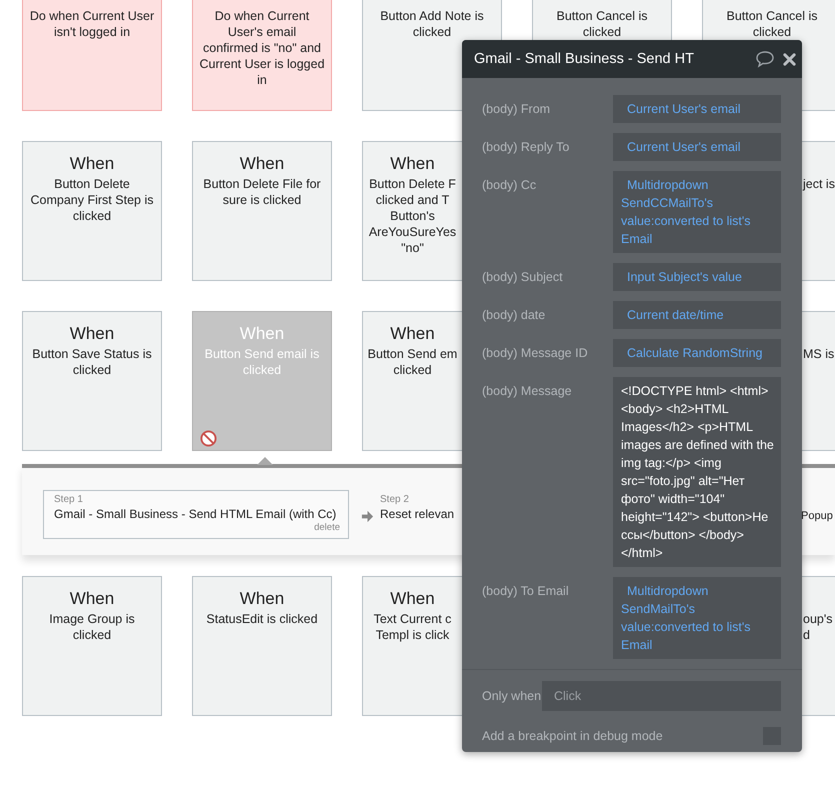 Image resolution: width=835 pixels, height=787 pixels. I want to click on step-title: Popup, so click(817, 516).